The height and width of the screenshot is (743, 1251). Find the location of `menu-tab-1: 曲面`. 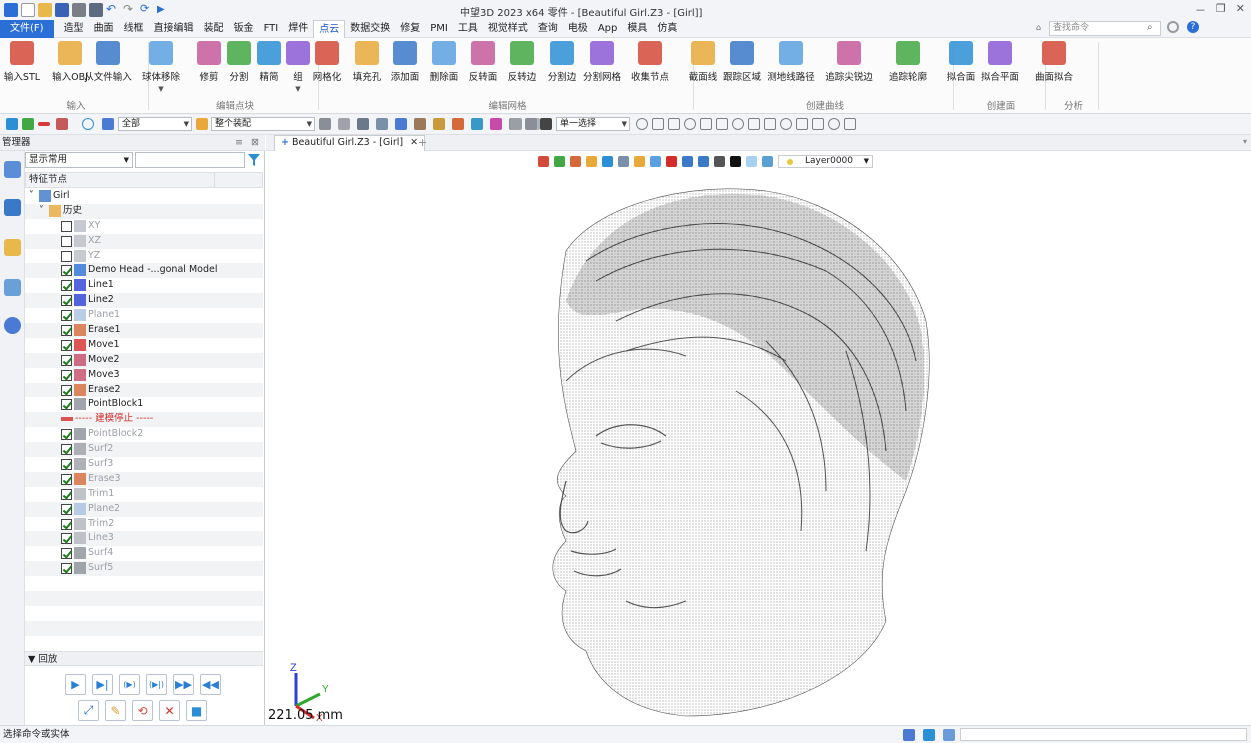

menu-tab-1: 曲面 is located at coordinates (104, 29).